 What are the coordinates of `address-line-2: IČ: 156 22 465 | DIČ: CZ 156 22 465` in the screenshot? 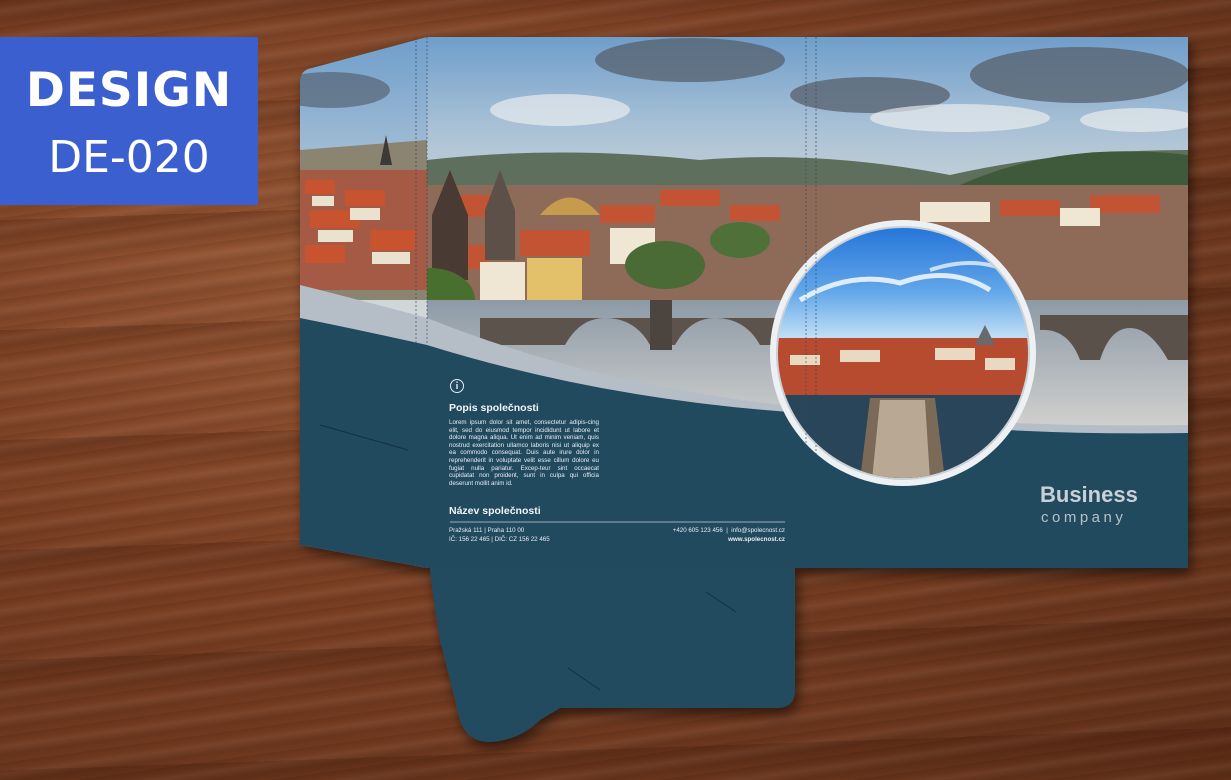 It's located at (499, 539).